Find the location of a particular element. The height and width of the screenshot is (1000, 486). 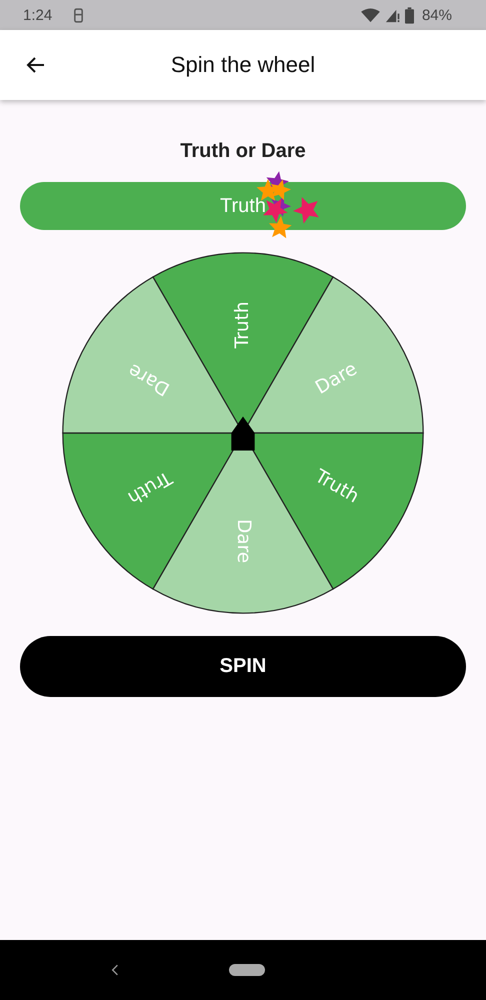

battery-level: 84% is located at coordinates (437, 15).